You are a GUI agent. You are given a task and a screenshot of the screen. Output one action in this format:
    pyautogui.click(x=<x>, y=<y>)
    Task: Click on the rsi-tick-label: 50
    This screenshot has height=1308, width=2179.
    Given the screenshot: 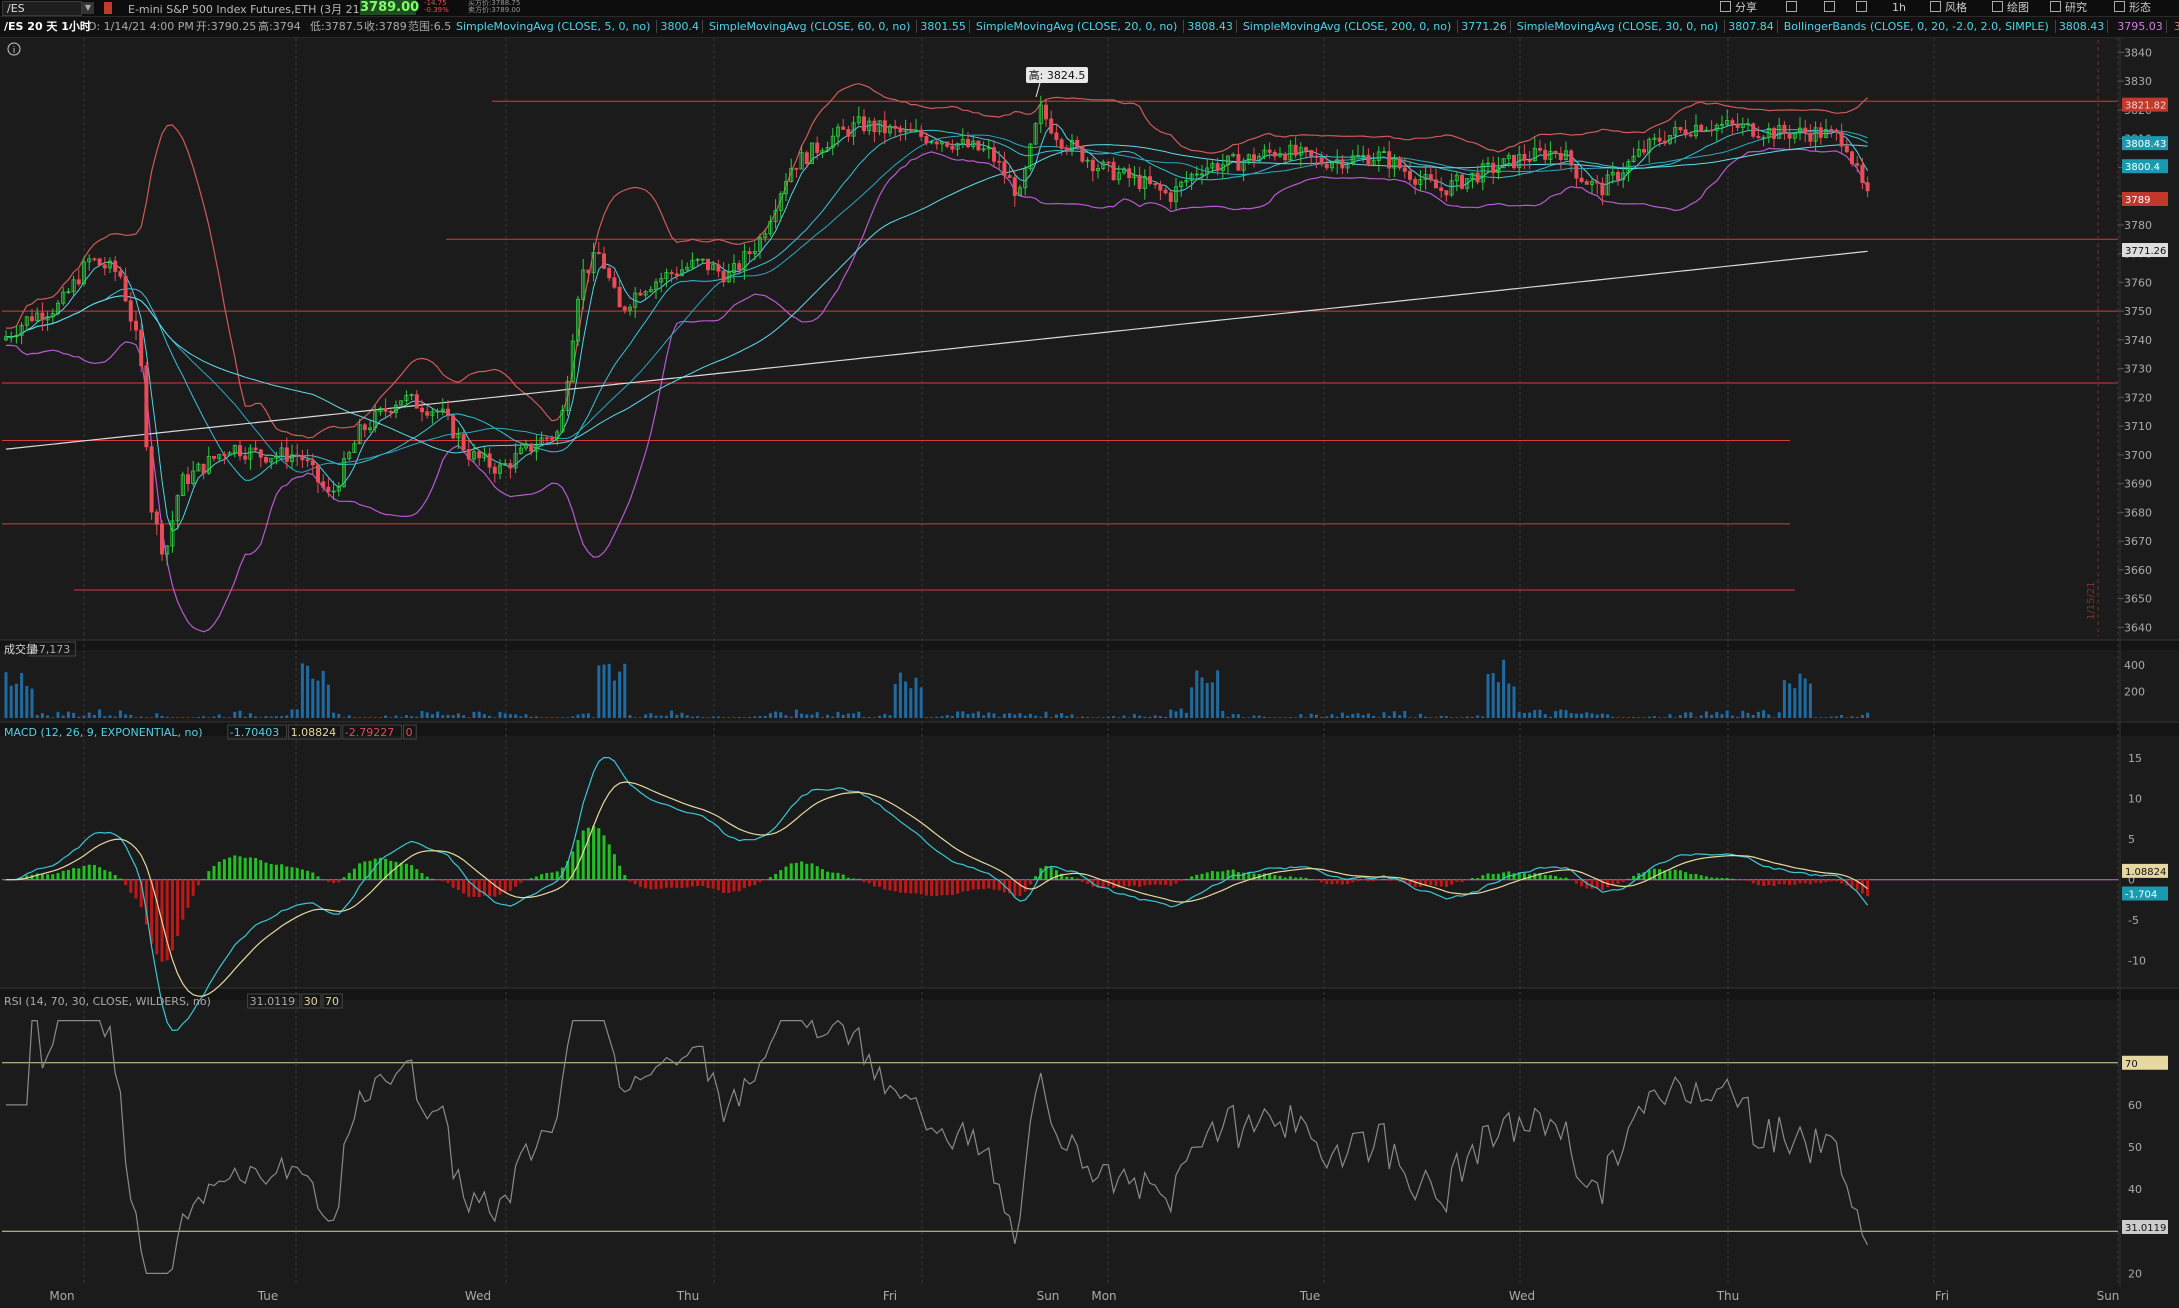 What is the action you would take?
    pyautogui.click(x=2135, y=1147)
    